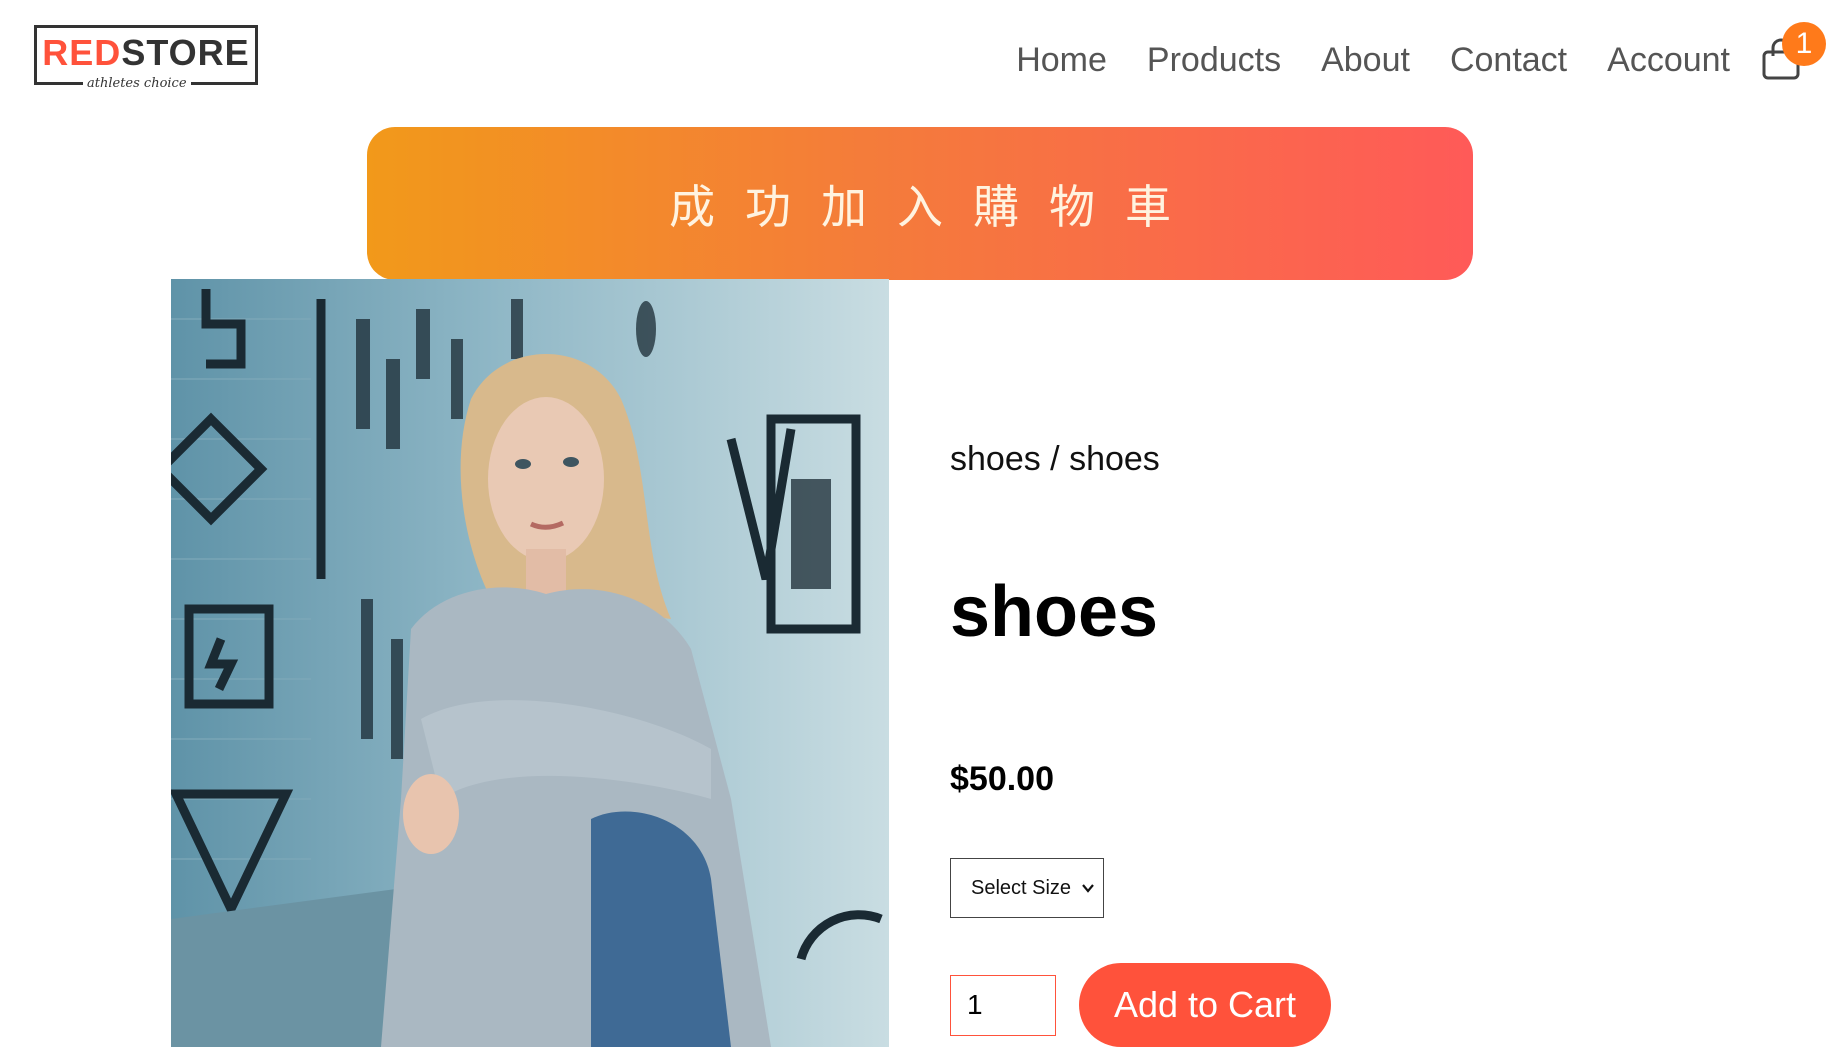 This screenshot has height=1047, width=1830. What do you see at coordinates (1365, 60) in the screenshot?
I see `nav-about: About` at bounding box center [1365, 60].